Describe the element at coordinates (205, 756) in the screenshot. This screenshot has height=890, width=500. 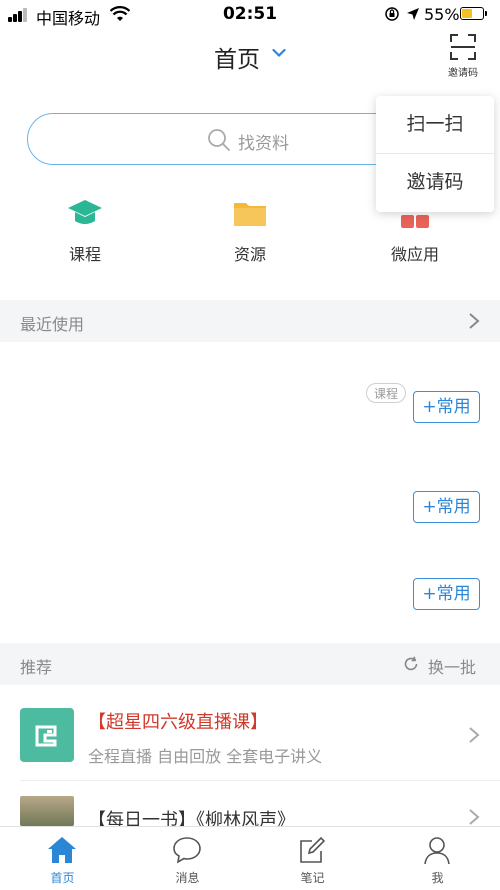
I see `recommend-subtitle: 全程直播 自由回放 全套电子讲义` at that location.